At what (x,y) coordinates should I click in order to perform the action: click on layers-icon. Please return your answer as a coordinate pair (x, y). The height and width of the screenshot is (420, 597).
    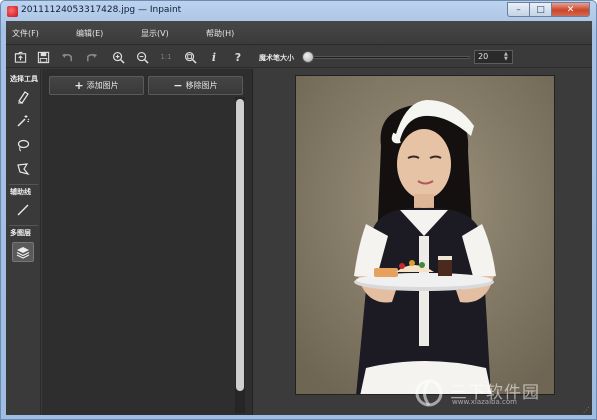
    Looking at the image, I should click on (23, 252).